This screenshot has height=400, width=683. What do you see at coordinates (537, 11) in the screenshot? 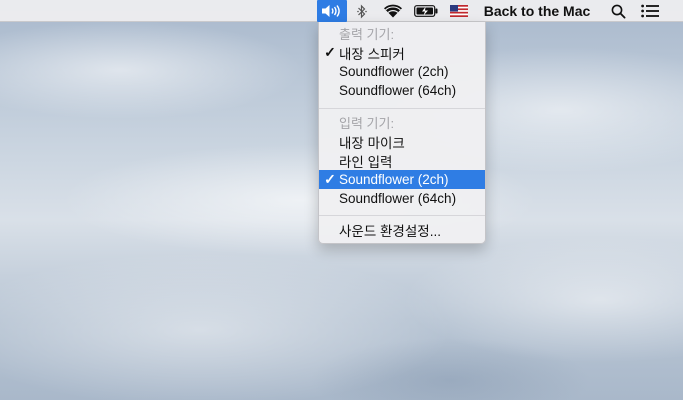
I see `menubar-title: Back to the Mac` at bounding box center [537, 11].